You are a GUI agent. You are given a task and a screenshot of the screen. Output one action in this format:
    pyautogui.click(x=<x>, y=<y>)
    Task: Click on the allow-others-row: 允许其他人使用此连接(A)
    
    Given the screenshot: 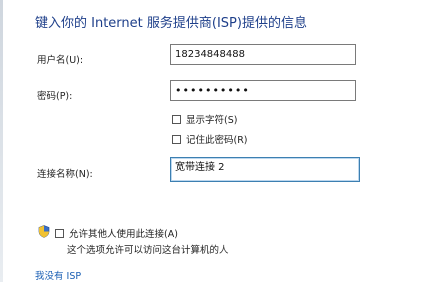 What is the action you would take?
    pyautogui.click(x=116, y=233)
    